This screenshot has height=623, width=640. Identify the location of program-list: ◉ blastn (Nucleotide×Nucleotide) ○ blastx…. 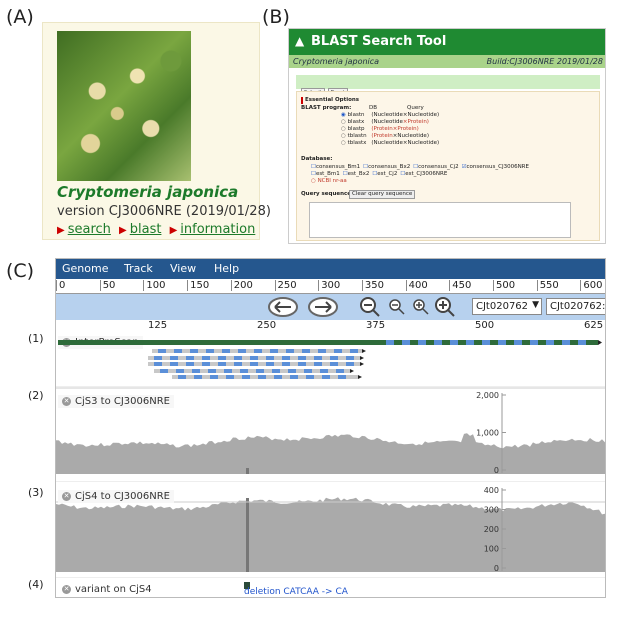
(390, 129).